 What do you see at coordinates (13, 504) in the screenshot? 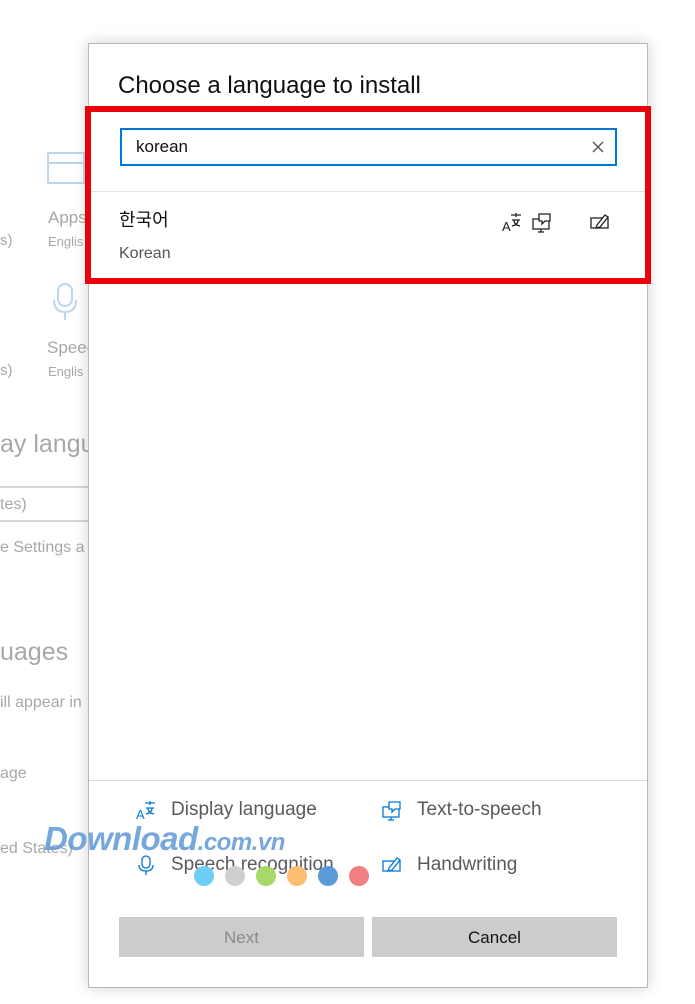
I see `display-language-value: tes)` at bounding box center [13, 504].